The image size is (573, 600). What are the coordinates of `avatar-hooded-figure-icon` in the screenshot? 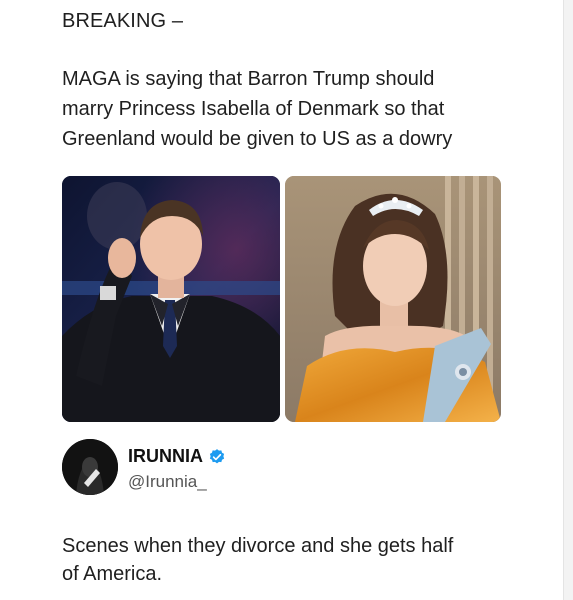 It's located at (90, 467).